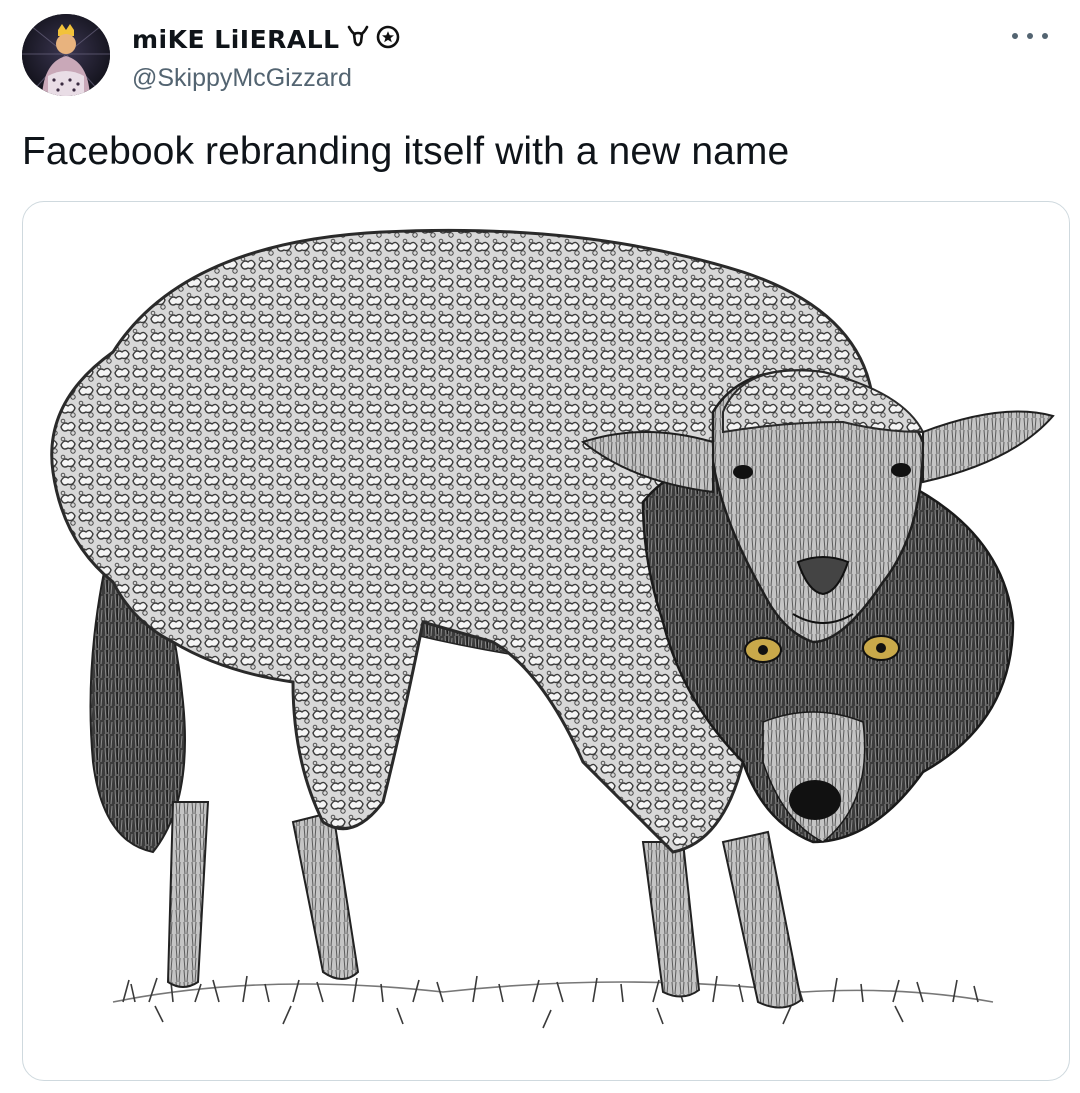  I want to click on author-names: miKE LiIERALL @SkippyMcGizzard, so click(266, 57).